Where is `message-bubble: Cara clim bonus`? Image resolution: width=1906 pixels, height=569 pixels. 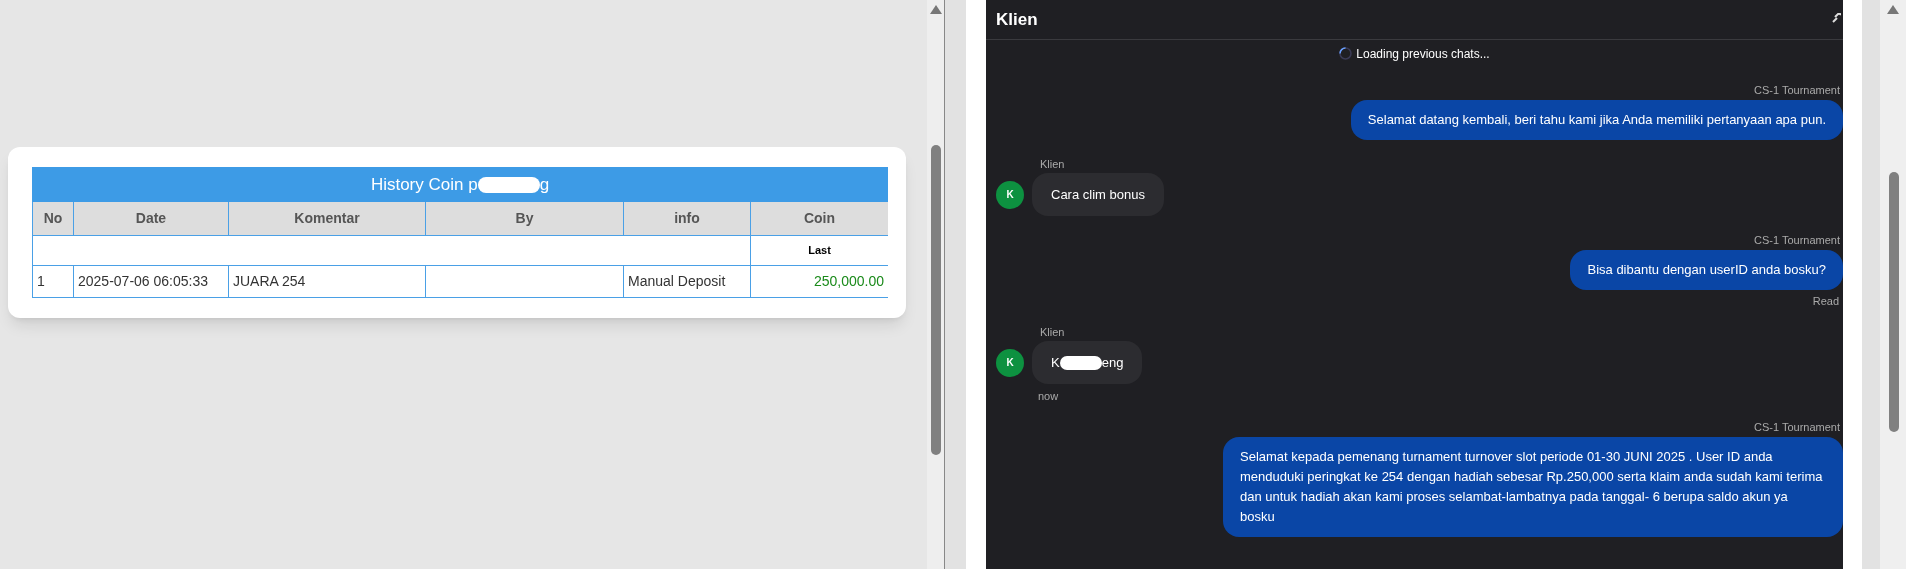
message-bubble: Cara clim bonus is located at coordinates (1098, 194).